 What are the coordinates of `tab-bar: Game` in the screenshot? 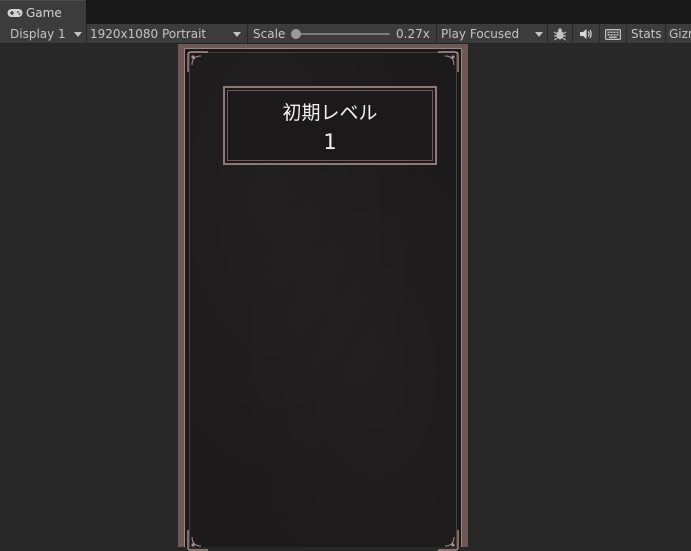 It's located at (345, 12).